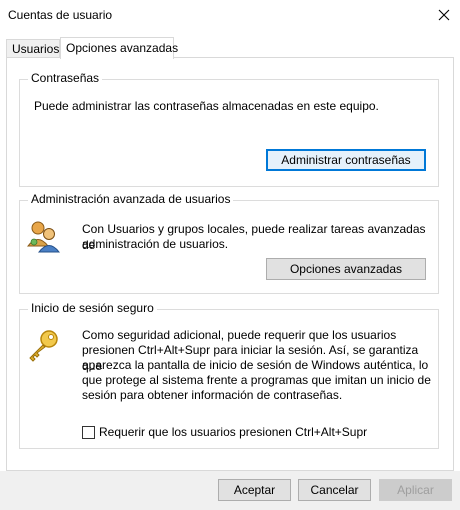  I want to click on advanced-users-text-line2: administración de usuarios., so click(155, 244).